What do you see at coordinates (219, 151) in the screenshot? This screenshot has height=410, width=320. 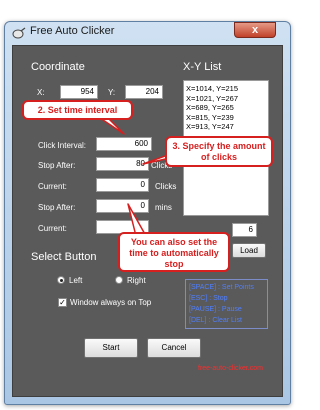 I see `callout-amount: 3. Specify the amount of clicks` at bounding box center [219, 151].